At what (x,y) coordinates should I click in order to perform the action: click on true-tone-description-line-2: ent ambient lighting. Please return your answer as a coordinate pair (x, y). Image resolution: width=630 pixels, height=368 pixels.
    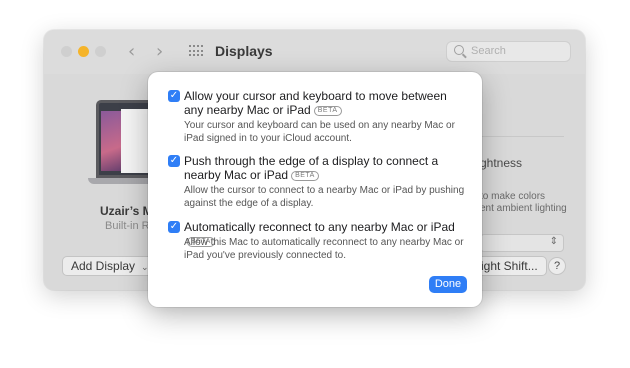
    Looking at the image, I should click on (523, 208).